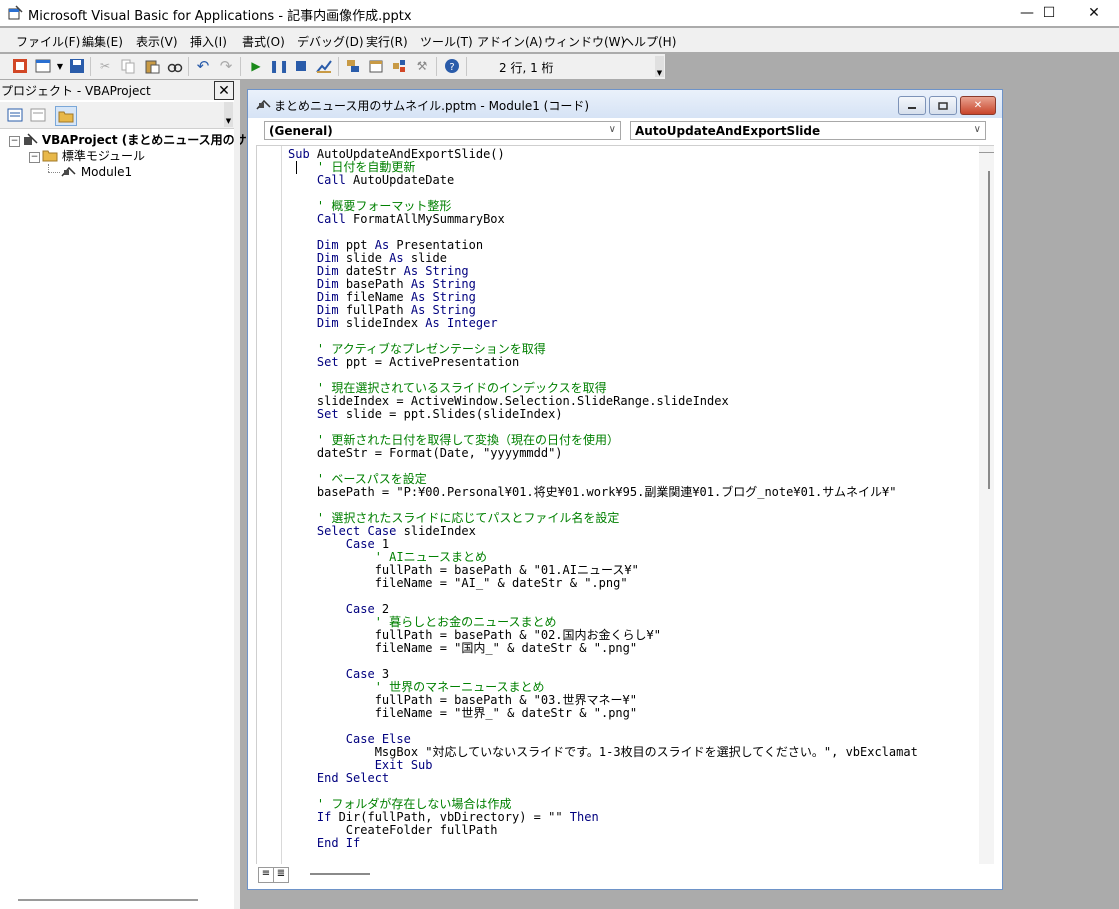 Image resolution: width=1119 pixels, height=909 pixels. Describe the element at coordinates (228, 114) in the screenshot. I see `project-toolbar-overflow-icon: ▼` at that location.